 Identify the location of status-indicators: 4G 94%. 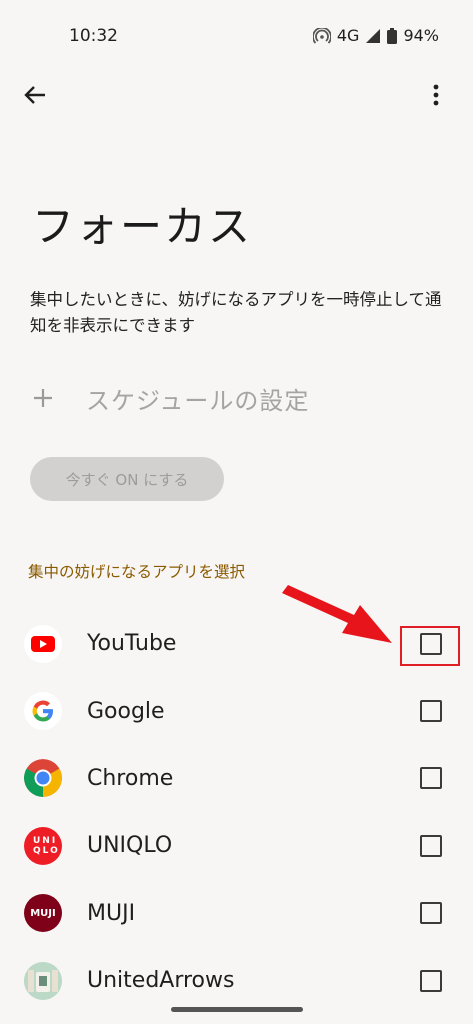
(375, 35).